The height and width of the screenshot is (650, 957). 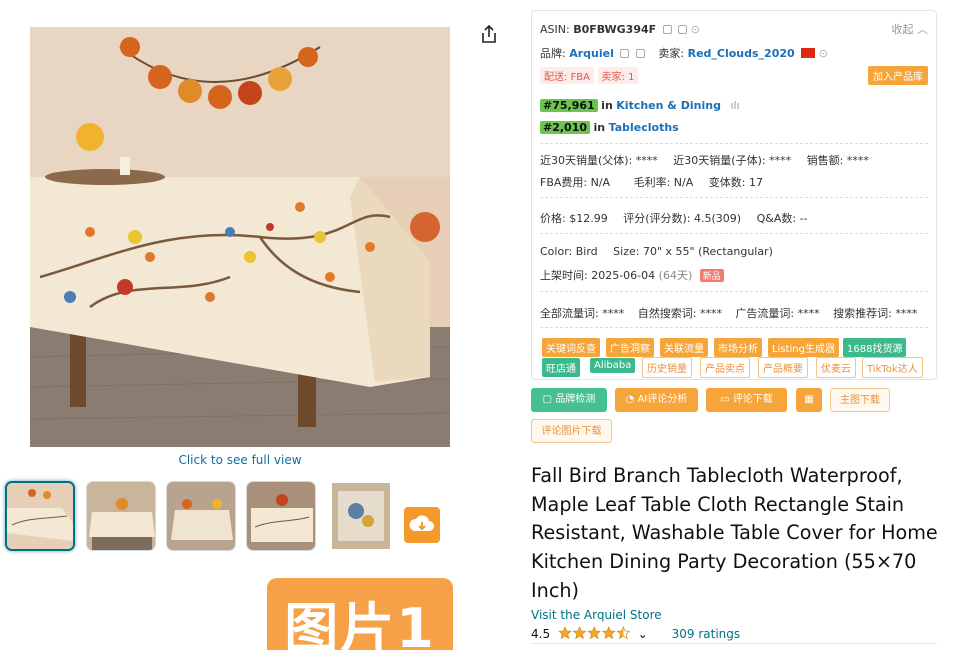 What do you see at coordinates (561, 367) in the screenshot?
I see `tool-wangdiantong: 旺店通` at bounding box center [561, 367].